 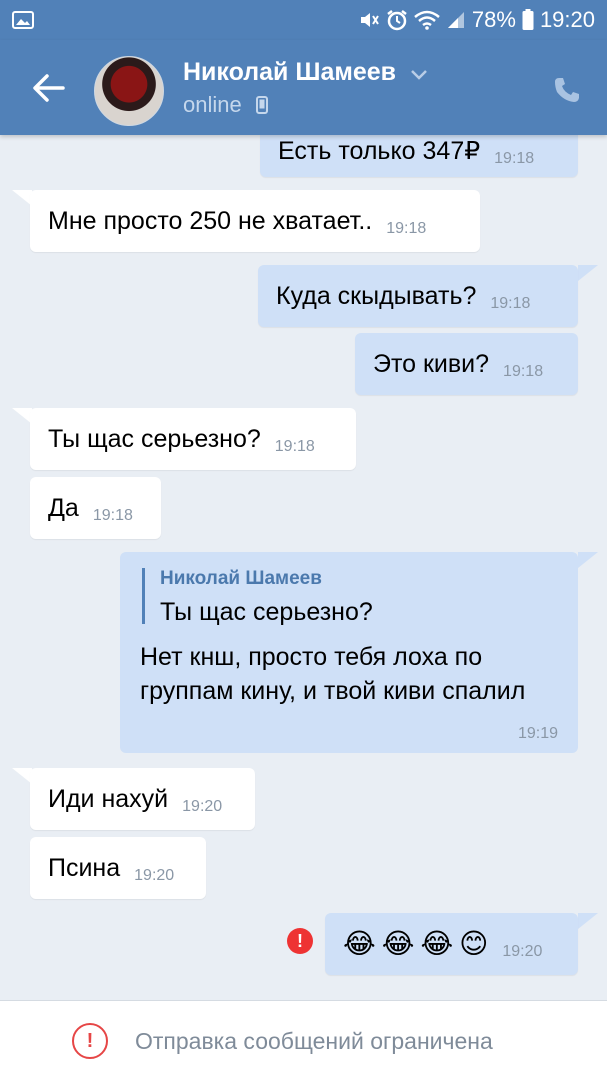 I want to click on message-outgoing: Есть только 347₽ 19:18, so click(x=419, y=156).